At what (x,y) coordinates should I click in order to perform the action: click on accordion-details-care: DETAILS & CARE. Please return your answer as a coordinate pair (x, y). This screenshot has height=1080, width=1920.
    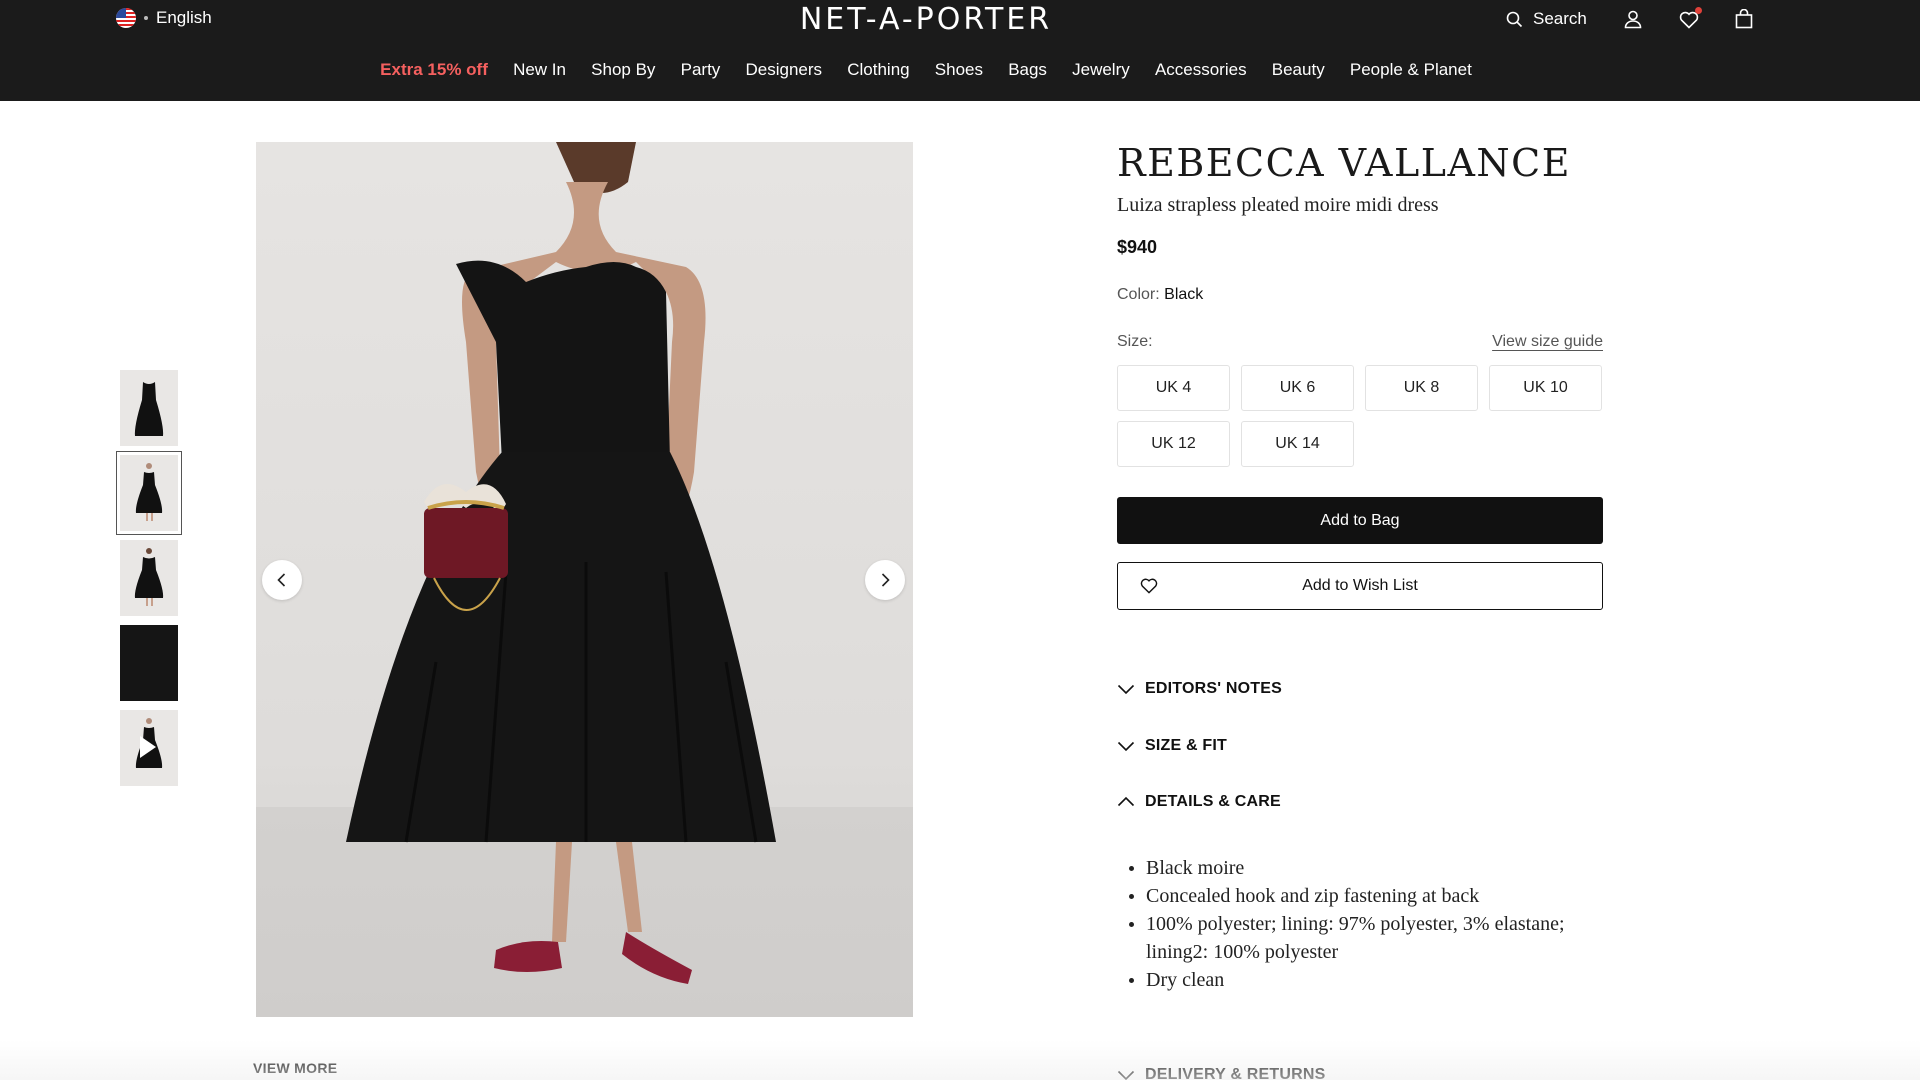
    Looking at the image, I should click on (1199, 802).